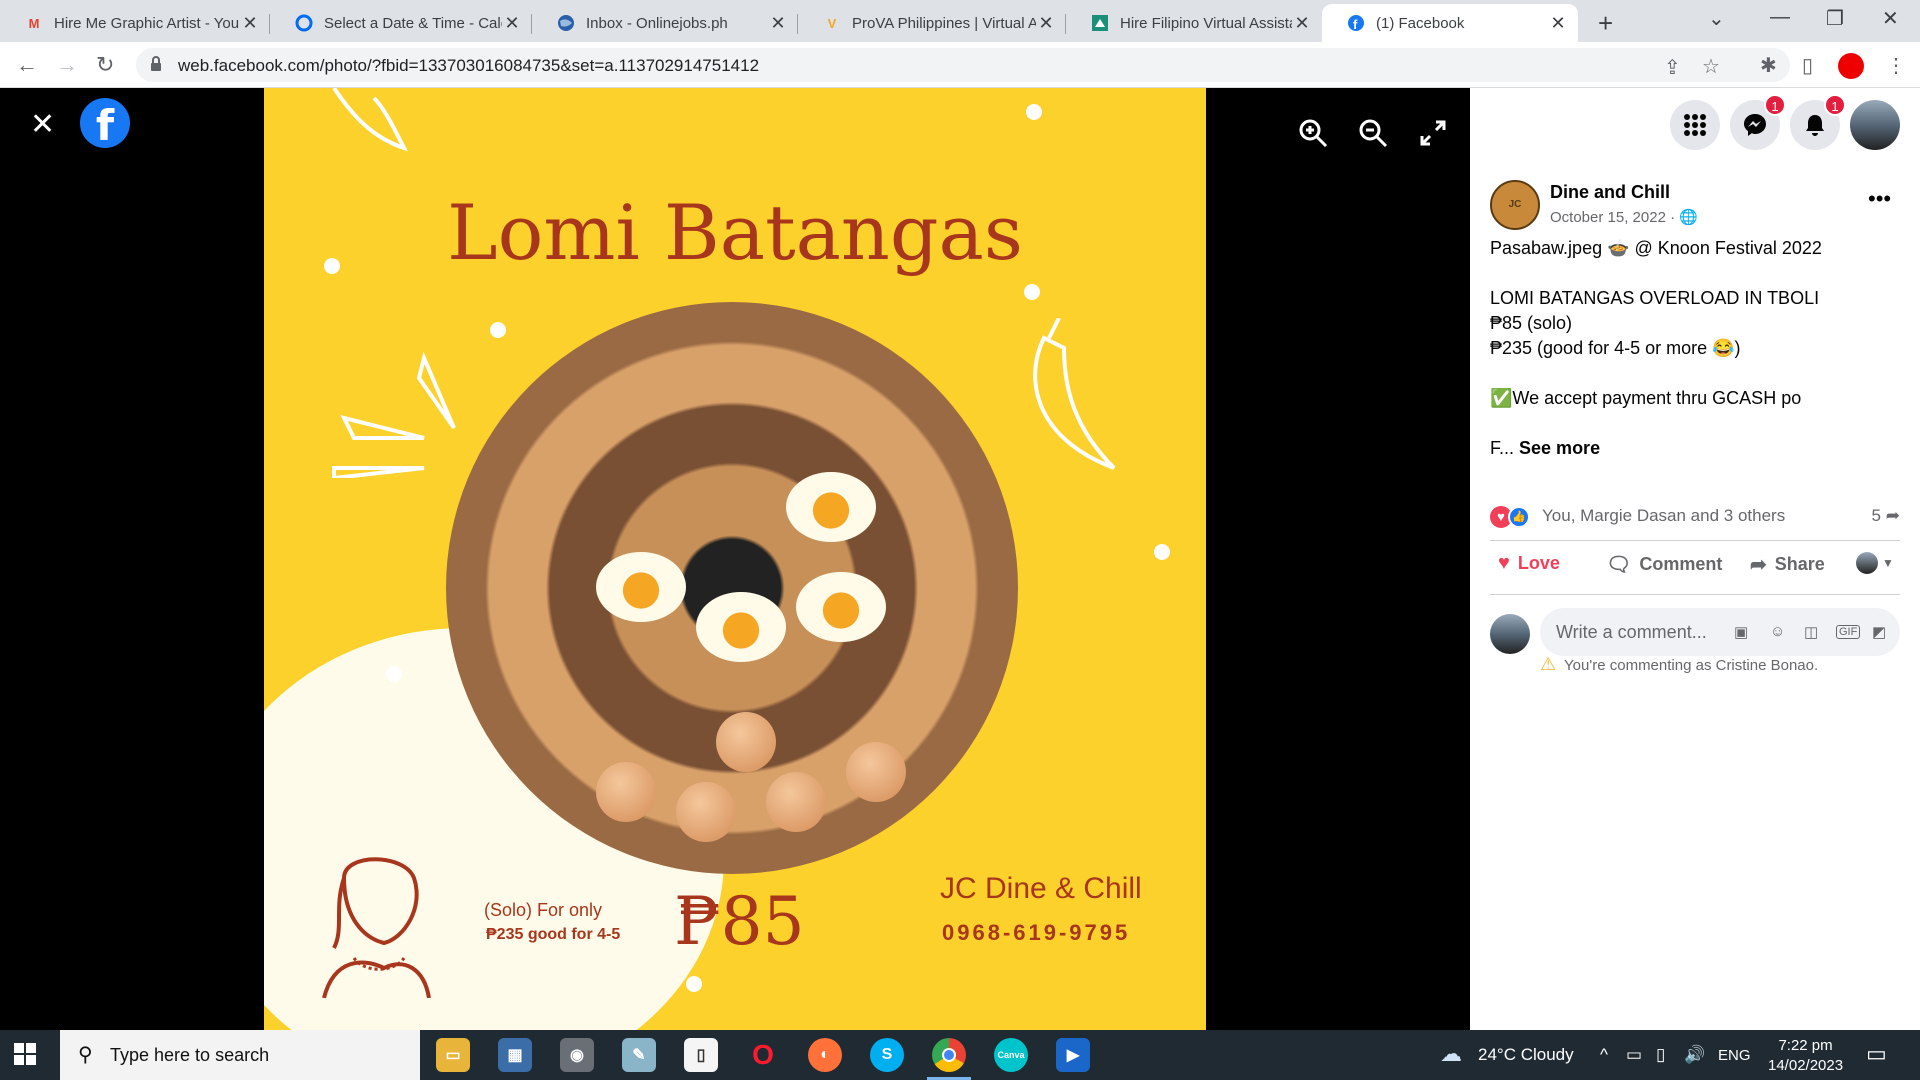 The image size is (1920, 1080). Describe the element at coordinates (1313, 133) in the screenshot. I see `zoom-in-icon` at that location.